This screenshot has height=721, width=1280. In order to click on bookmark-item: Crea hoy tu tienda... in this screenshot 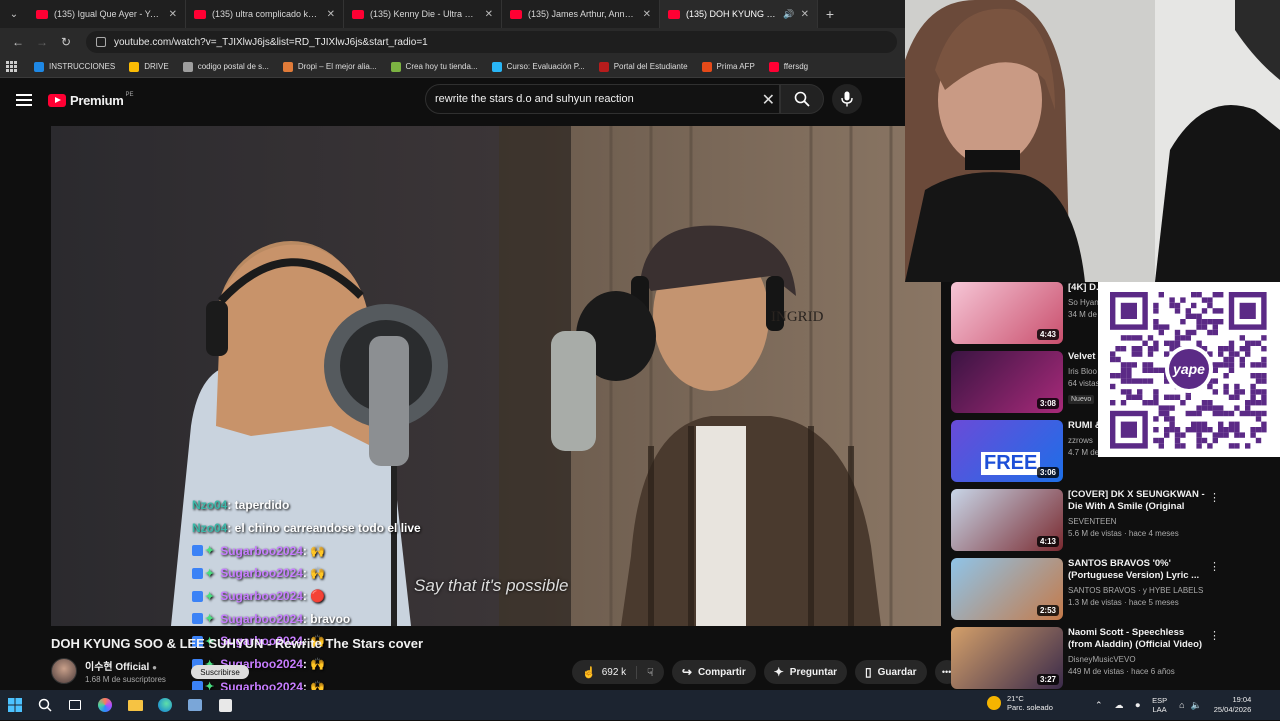, I will do `click(434, 66)`.